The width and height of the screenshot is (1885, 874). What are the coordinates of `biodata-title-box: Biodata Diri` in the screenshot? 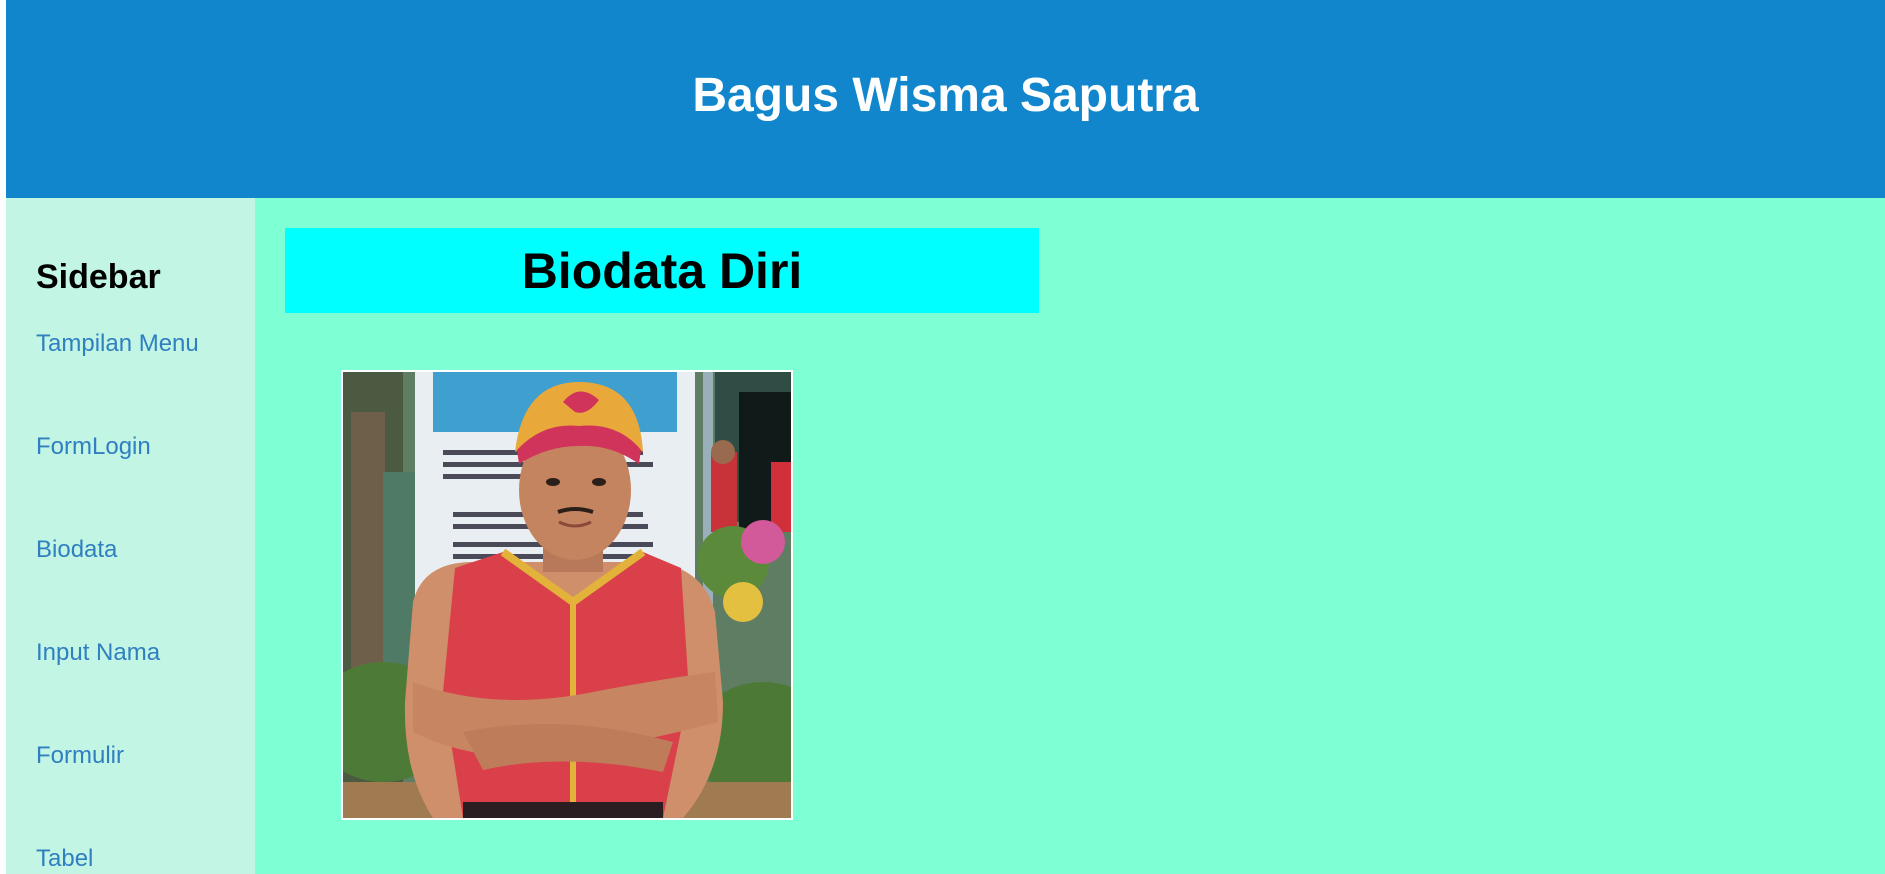 It's located at (662, 270).